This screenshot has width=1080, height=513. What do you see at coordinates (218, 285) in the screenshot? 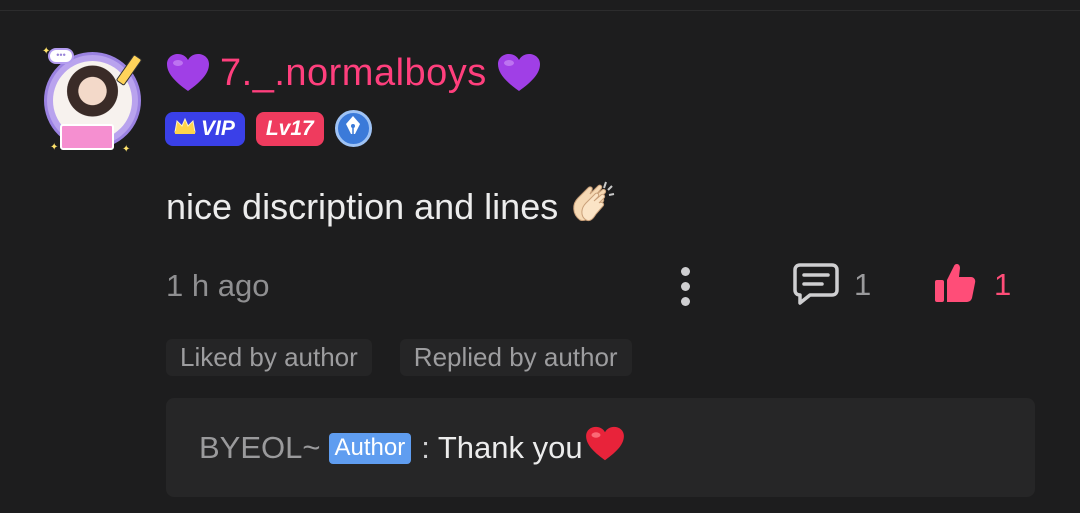
I see `comment-time: 1 h ago` at bounding box center [218, 285].